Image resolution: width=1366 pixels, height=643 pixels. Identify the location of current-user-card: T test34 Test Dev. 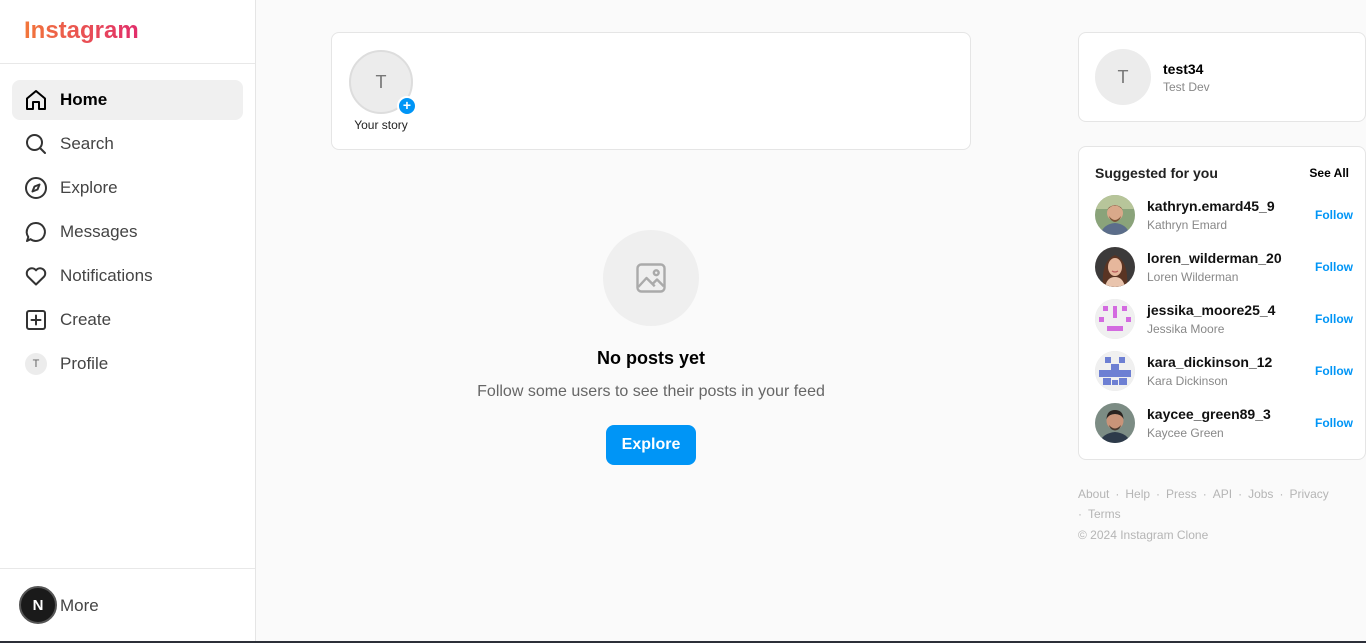
(1222, 77).